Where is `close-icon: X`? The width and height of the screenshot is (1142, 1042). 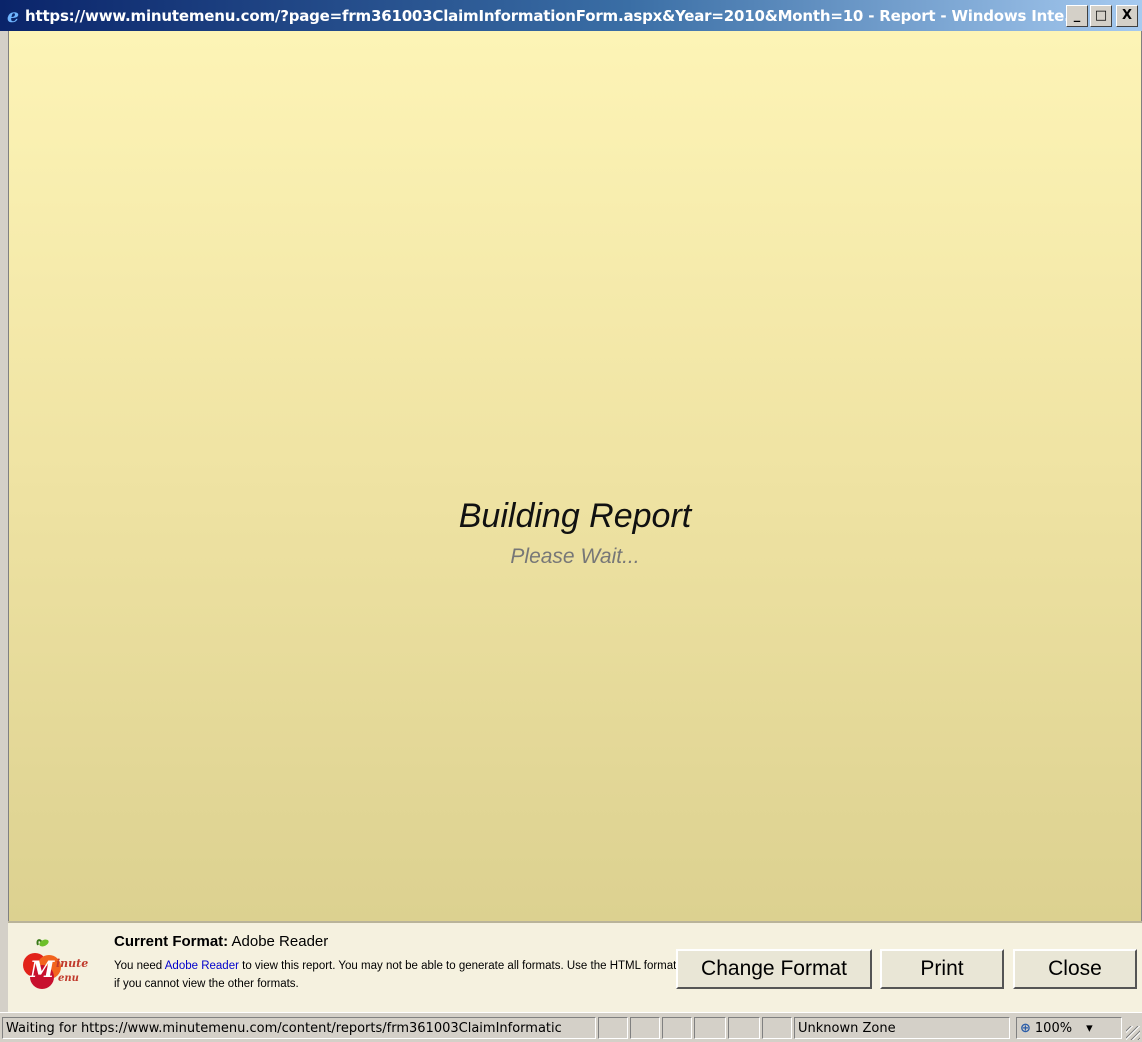
close-icon: X is located at coordinates (1127, 15).